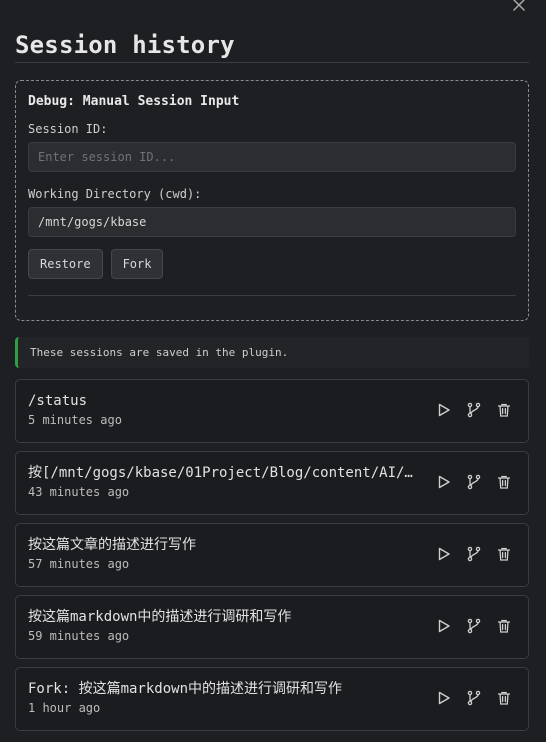 This screenshot has width=546, height=742. Describe the element at coordinates (272, 627) in the screenshot. I see `session-item: 按这篇markdown中的描述进行调研和写作 59 minutes ago` at that location.